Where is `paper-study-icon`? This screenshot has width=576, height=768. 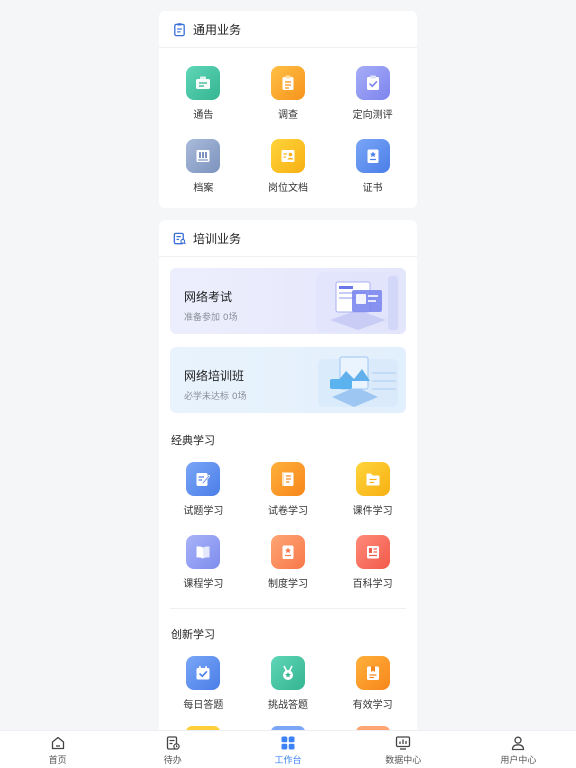
paper-study-icon is located at coordinates (287, 479).